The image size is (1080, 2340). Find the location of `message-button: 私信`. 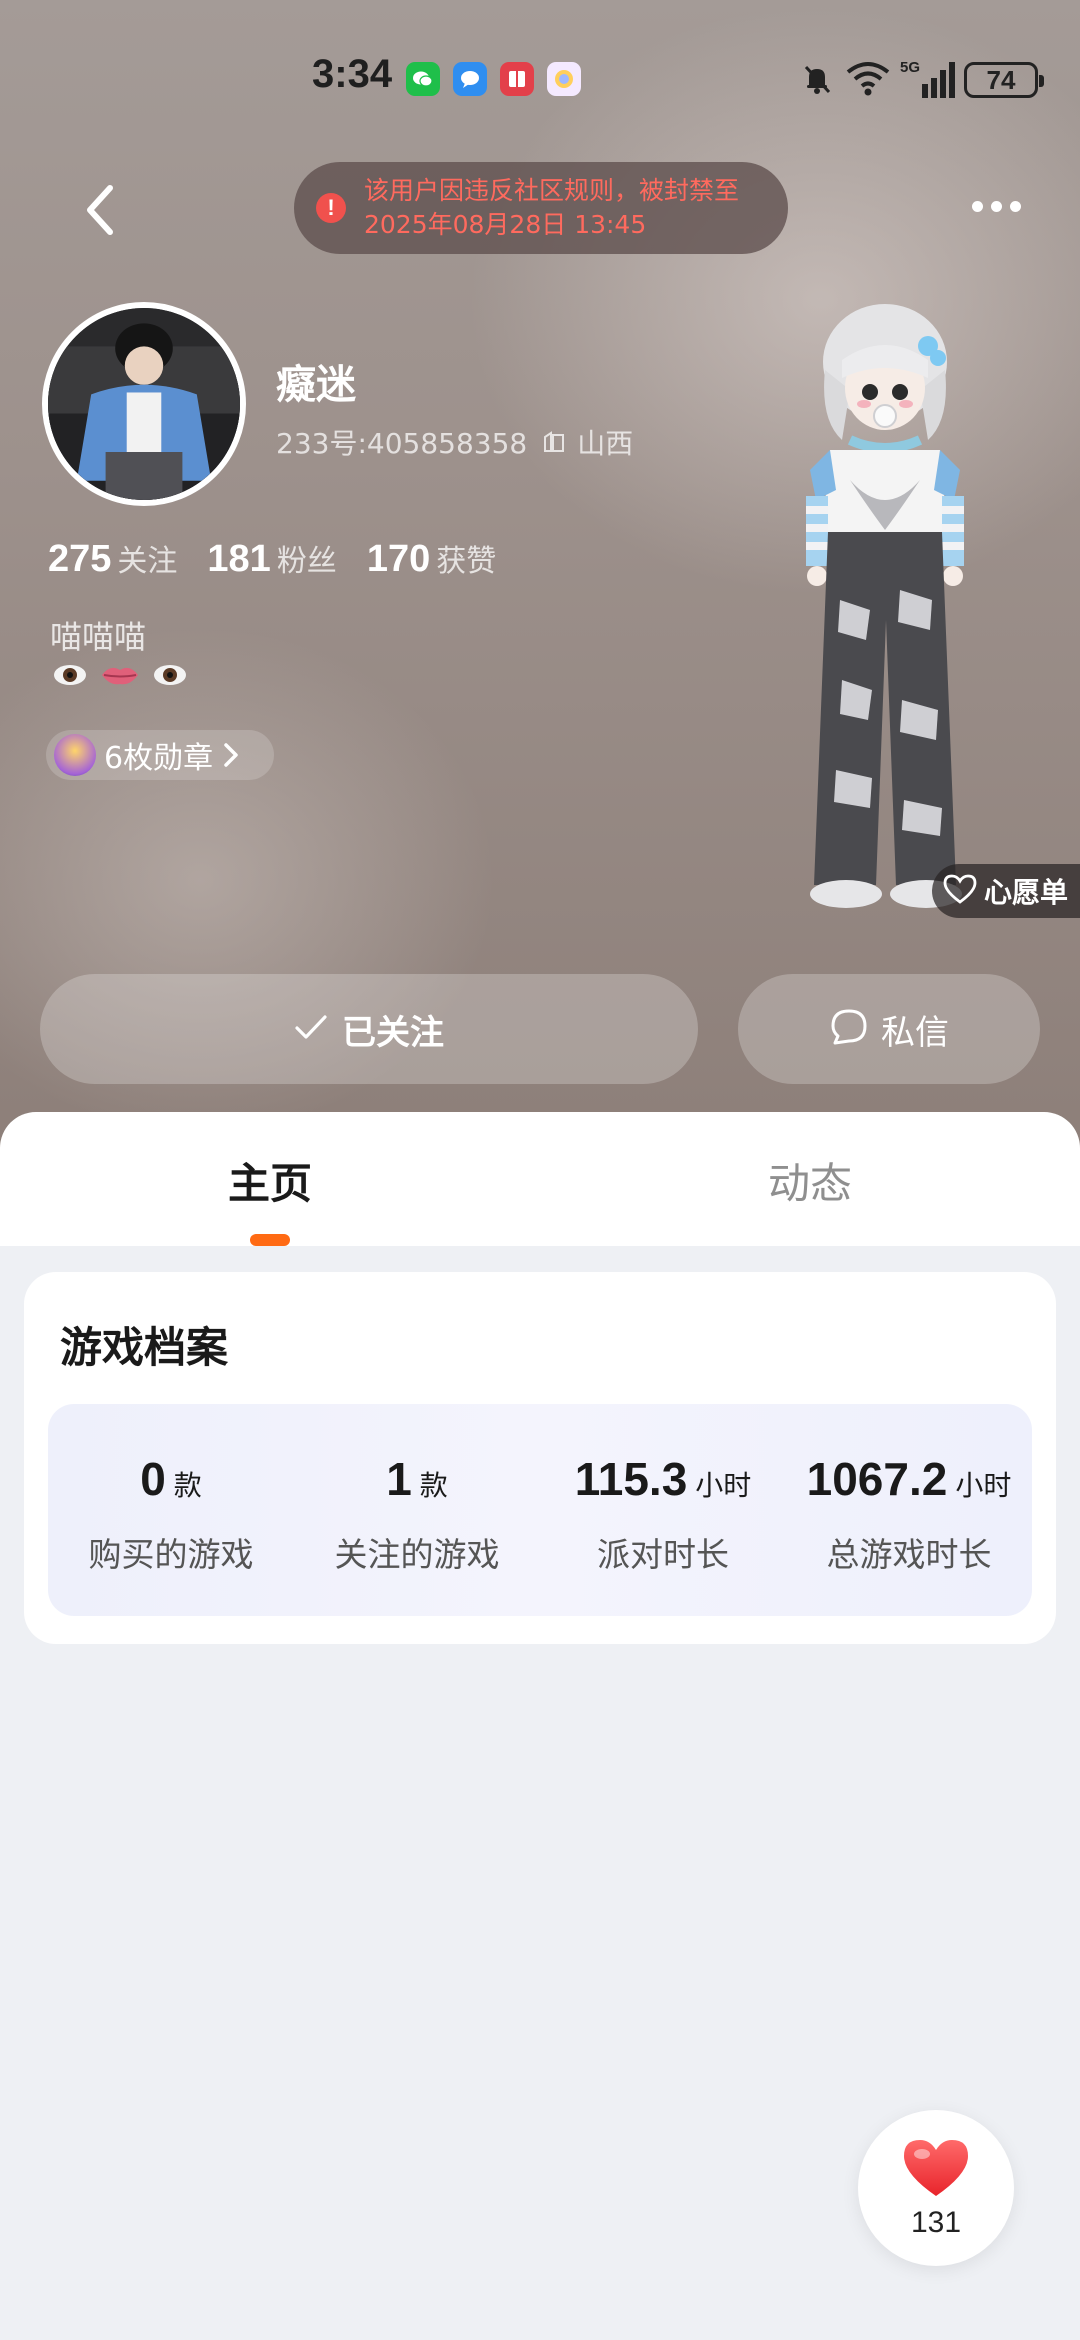

message-button: 私信 is located at coordinates (889, 1029).